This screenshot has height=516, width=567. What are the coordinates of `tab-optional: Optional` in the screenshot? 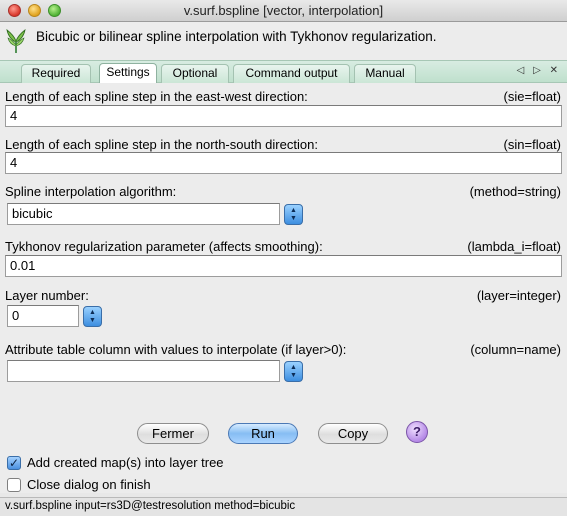 It's located at (195, 73).